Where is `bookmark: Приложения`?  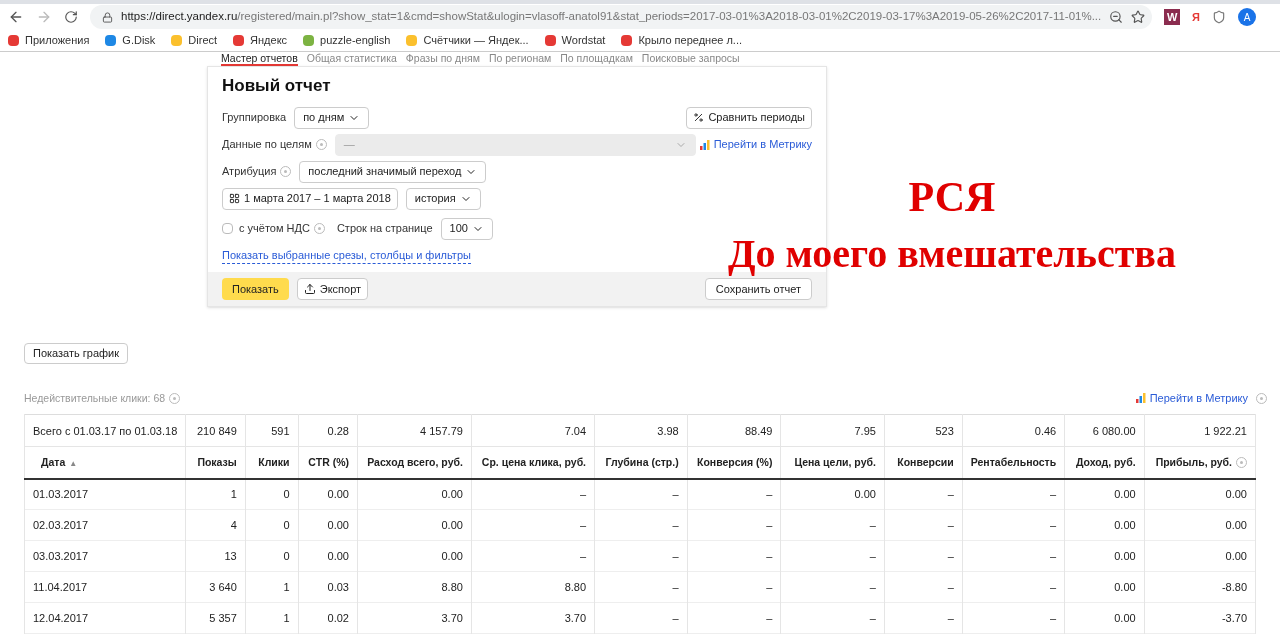
bookmark: Приложения is located at coordinates (49, 40).